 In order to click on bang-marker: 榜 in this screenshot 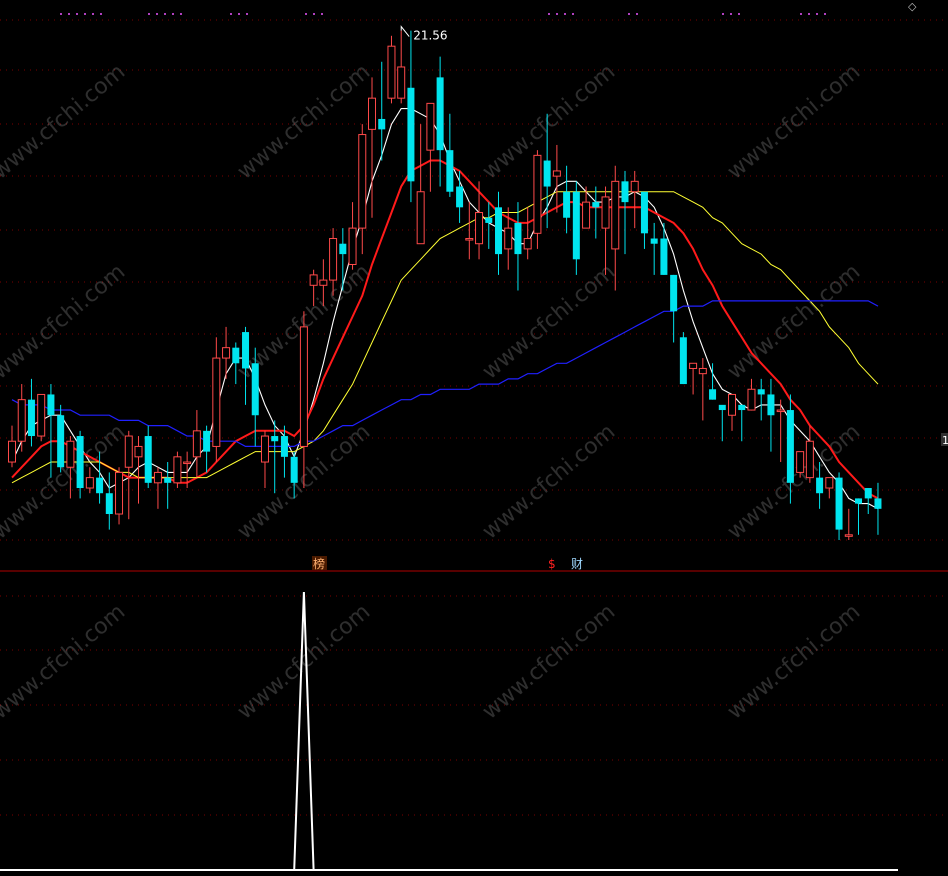, I will do `click(319, 563)`.